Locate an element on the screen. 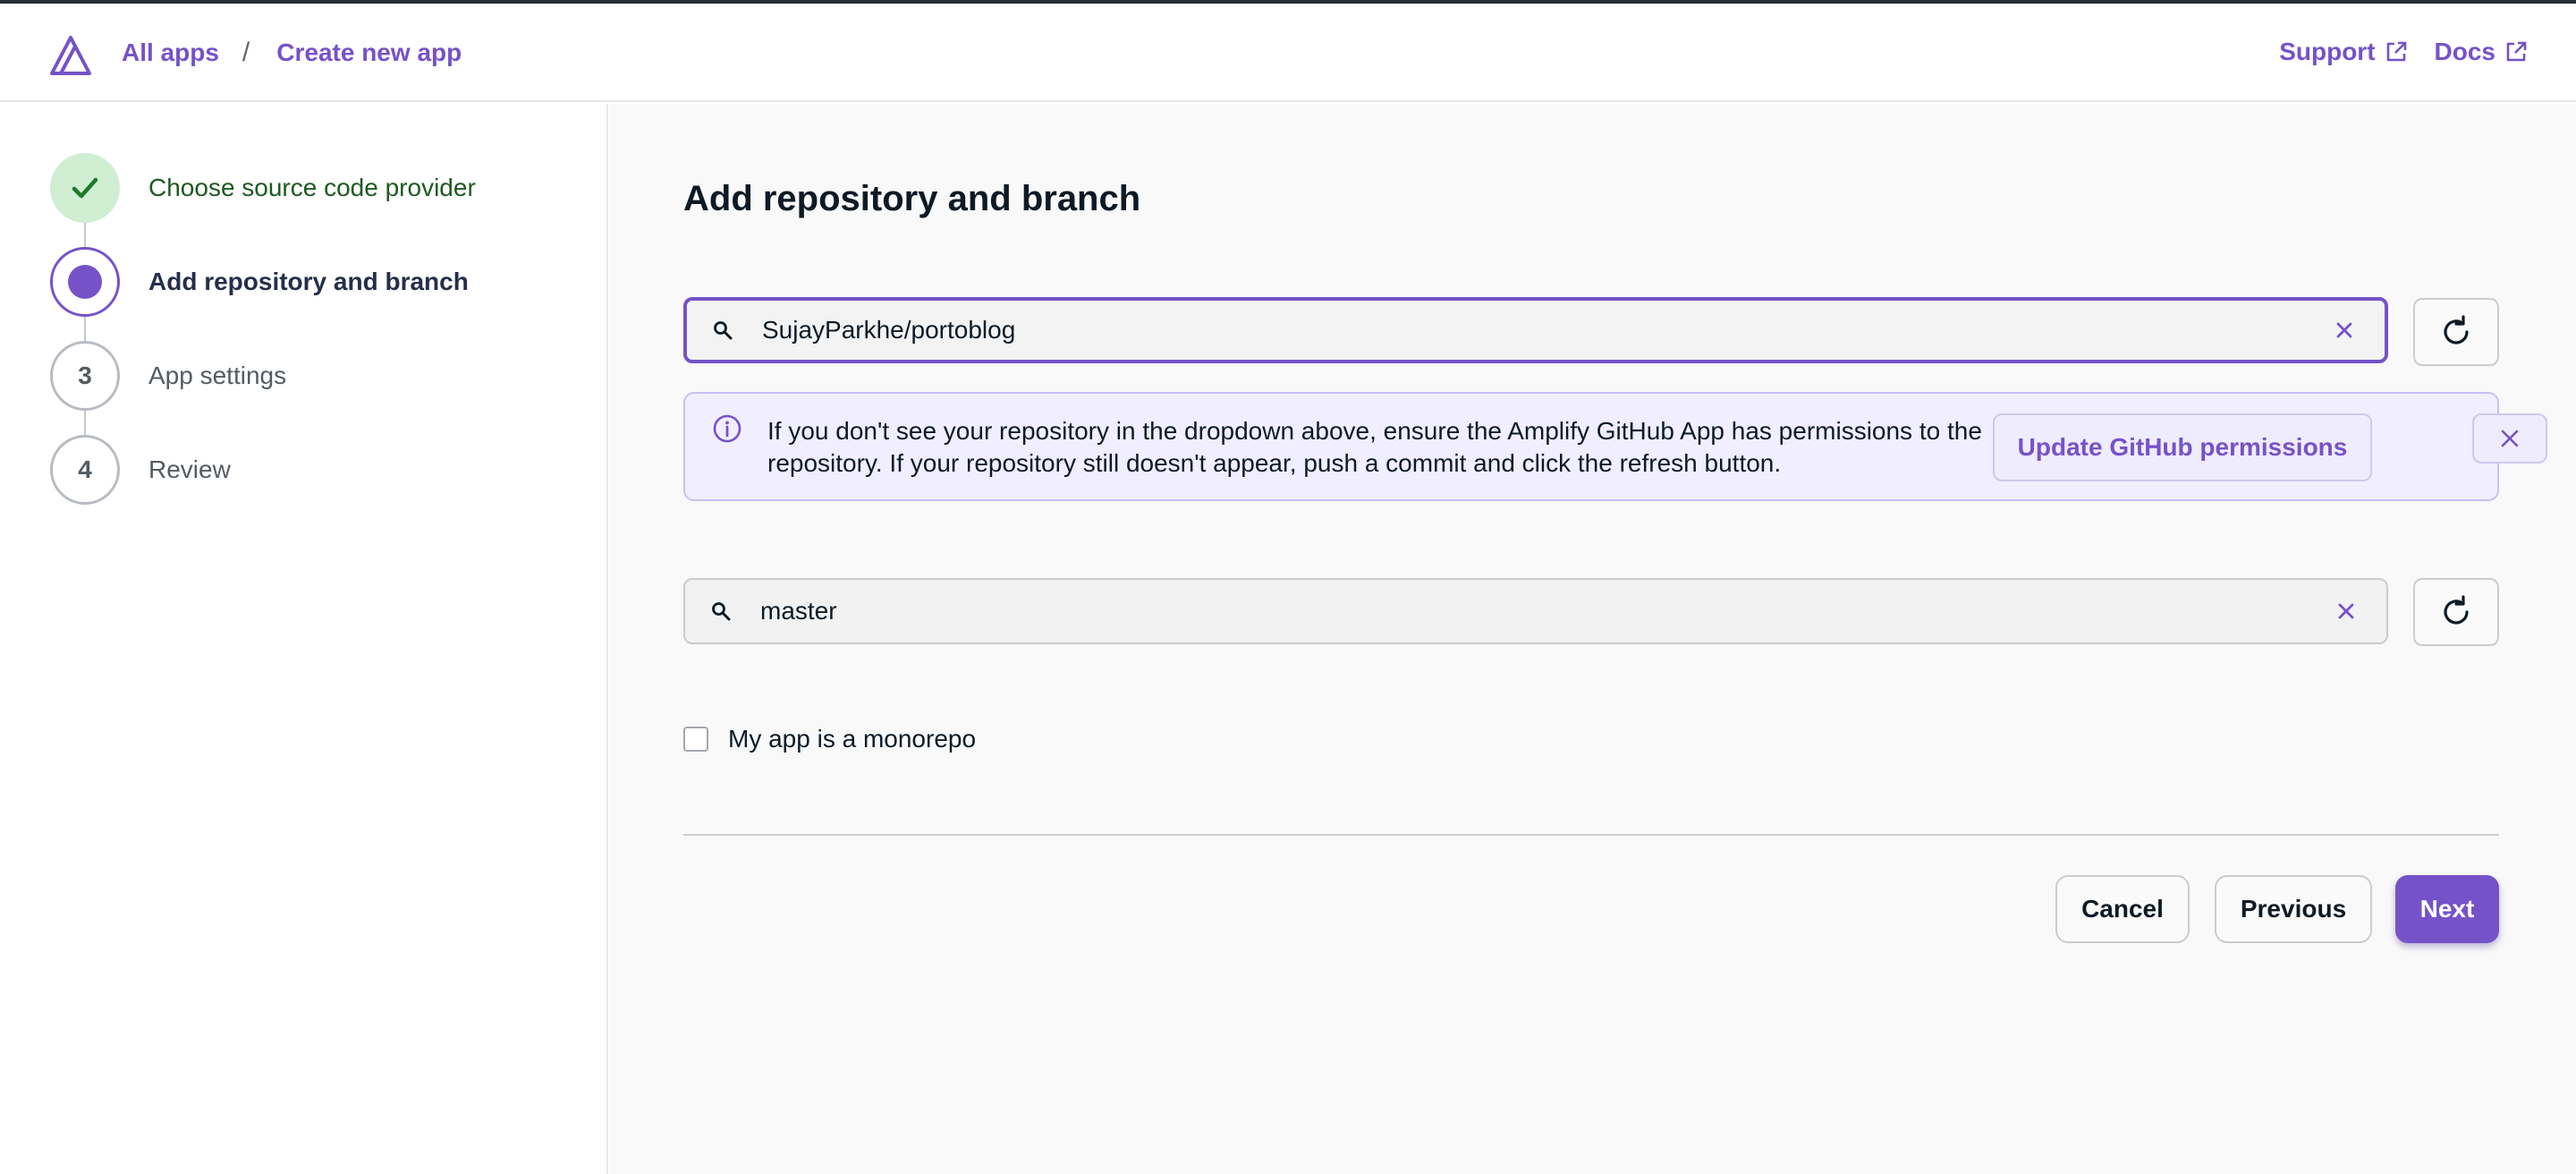  step-review: 4 Review is located at coordinates (140, 470).